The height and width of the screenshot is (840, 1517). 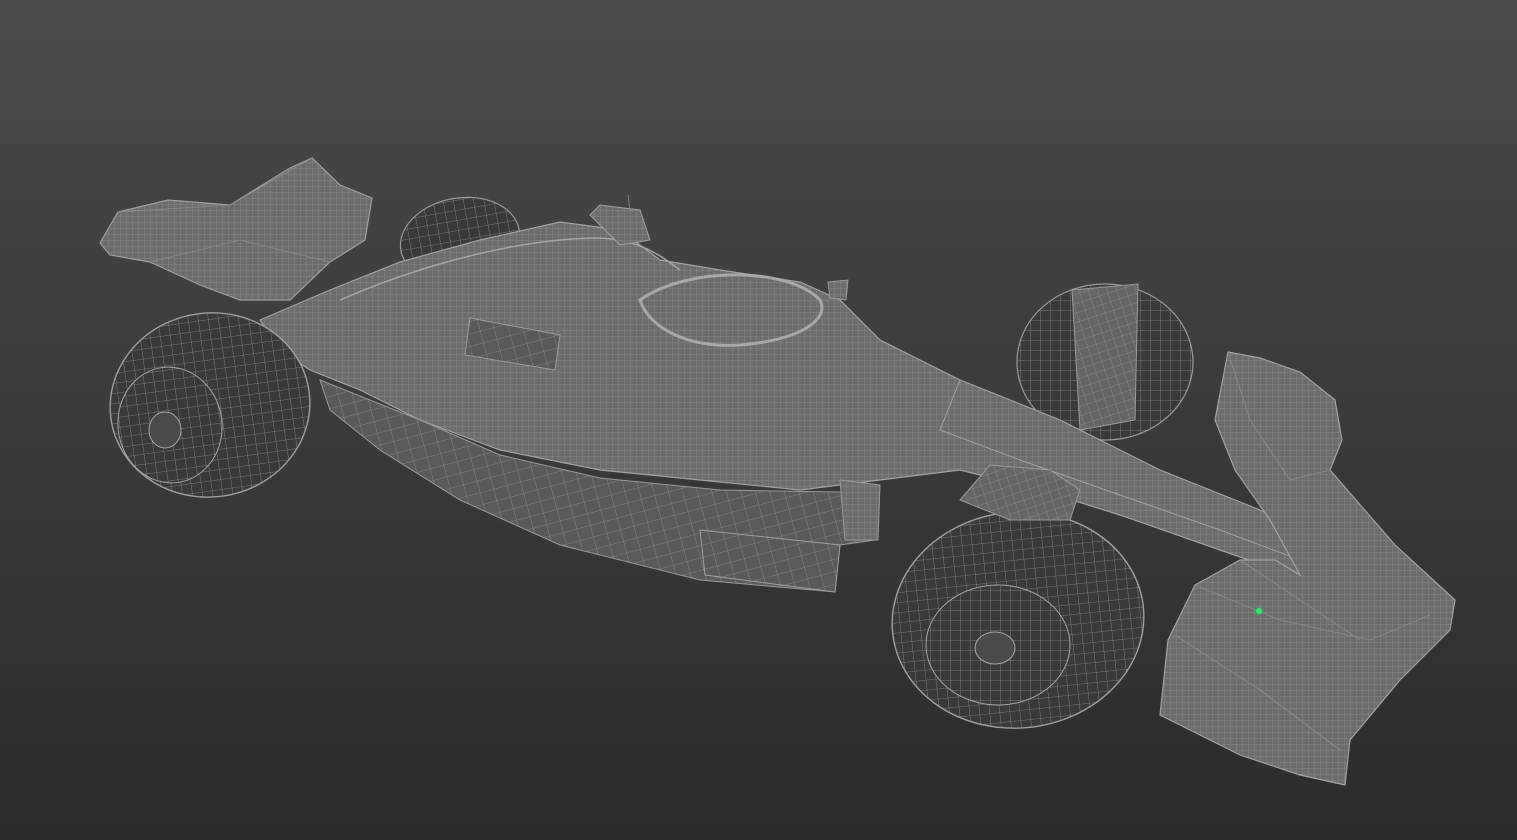 What do you see at coordinates (1307, 568) in the screenshot?
I see `front-wing` at bounding box center [1307, 568].